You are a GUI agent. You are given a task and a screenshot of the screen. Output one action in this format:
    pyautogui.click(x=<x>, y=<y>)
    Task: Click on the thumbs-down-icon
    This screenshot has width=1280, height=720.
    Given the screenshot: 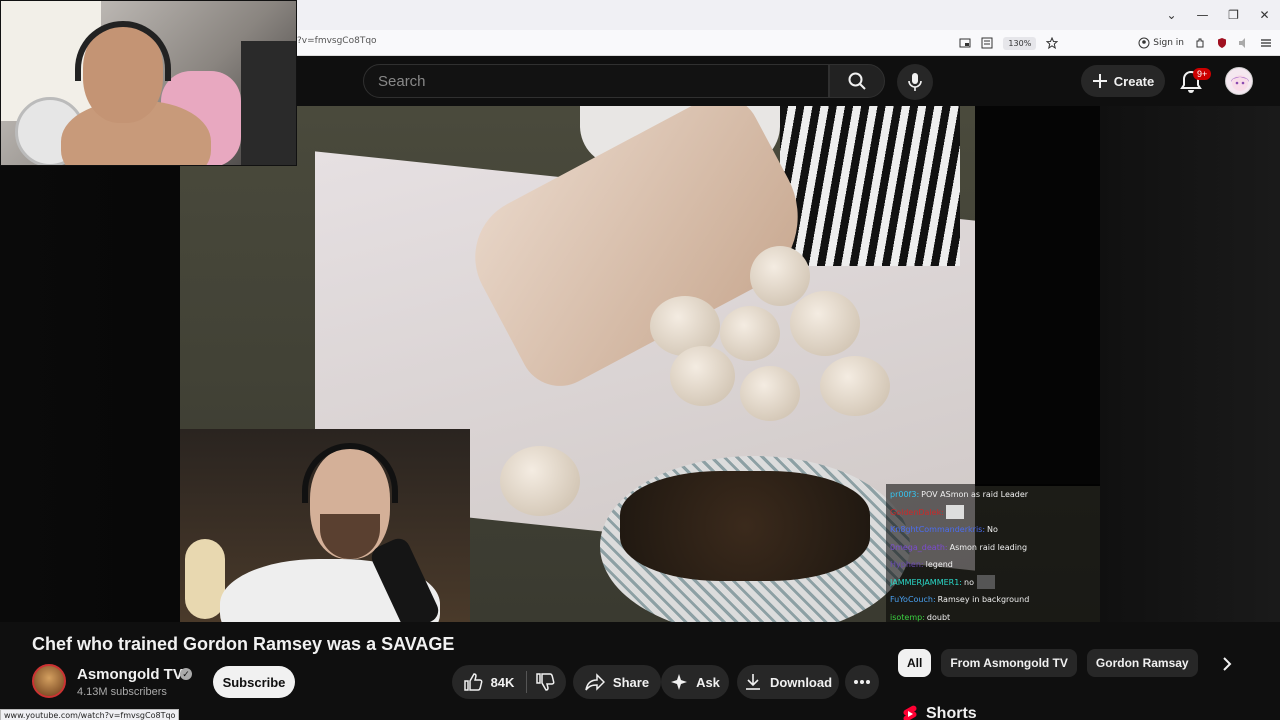 What is the action you would take?
    pyautogui.click(x=545, y=682)
    